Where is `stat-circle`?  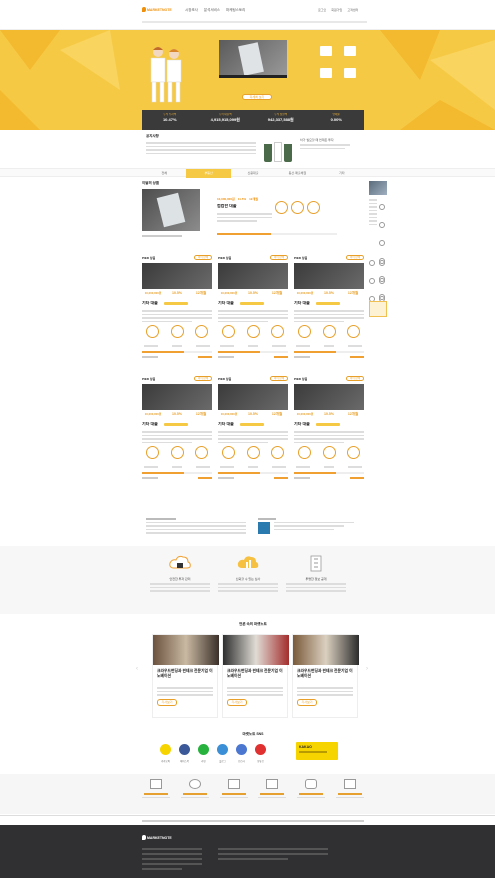 stat-circle is located at coordinates (201, 452).